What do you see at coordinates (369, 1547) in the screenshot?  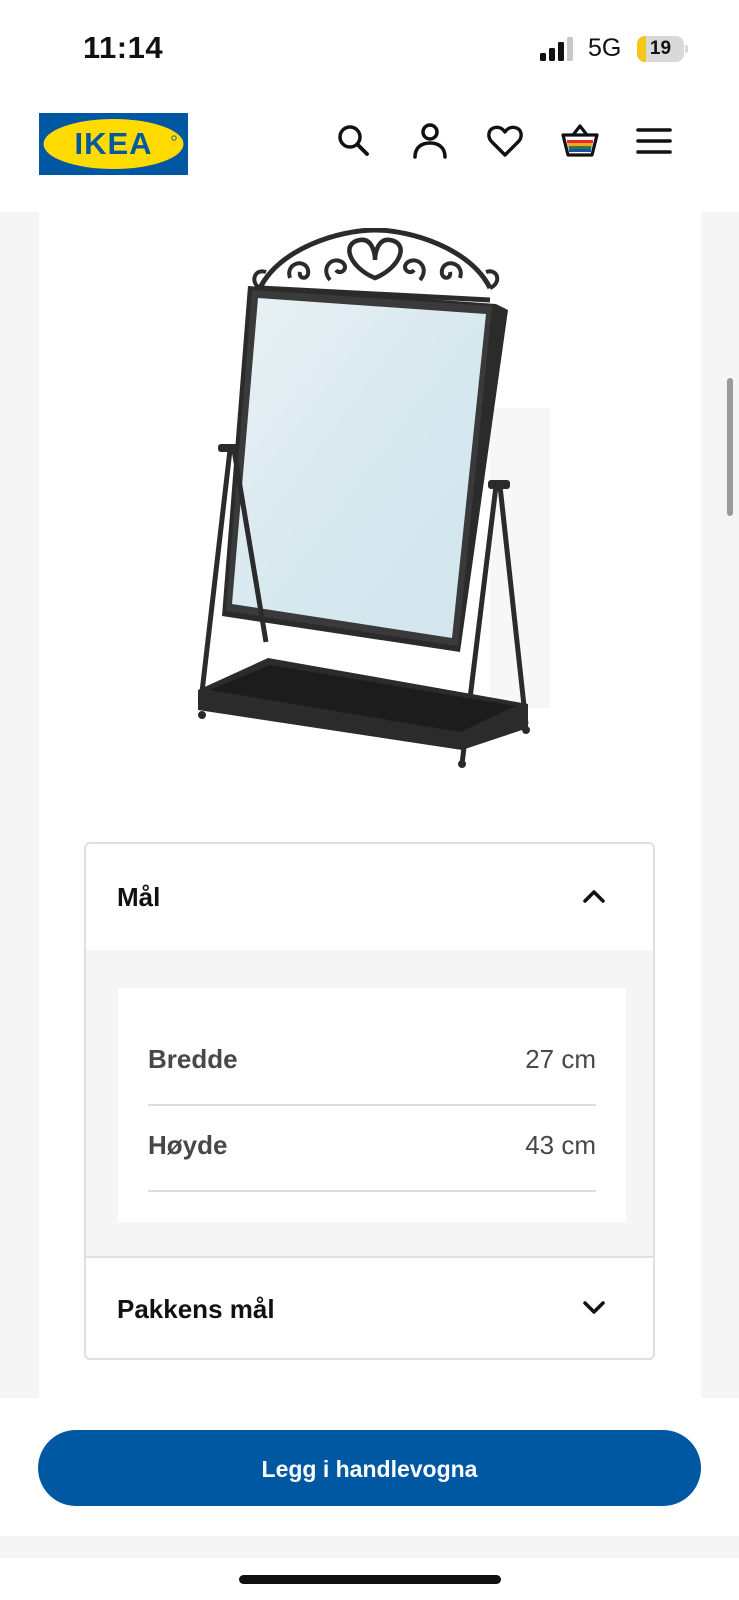 I see `bottom-spacer` at bounding box center [369, 1547].